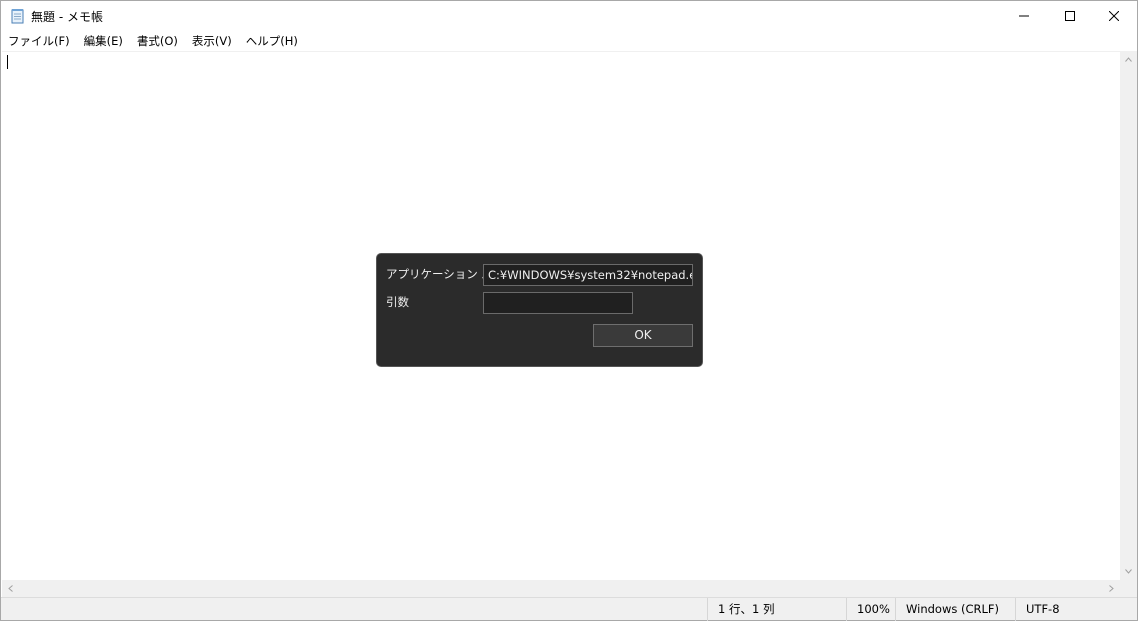 The width and height of the screenshot is (1138, 621). Describe the element at coordinates (1128, 588) in the screenshot. I see `scrollbar-corner` at that location.